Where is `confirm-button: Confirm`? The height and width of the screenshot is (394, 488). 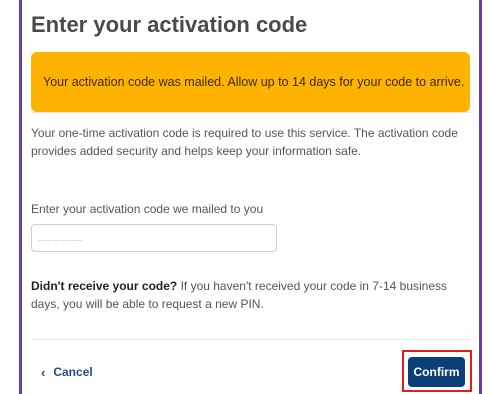 confirm-button: Confirm is located at coordinates (436, 372).